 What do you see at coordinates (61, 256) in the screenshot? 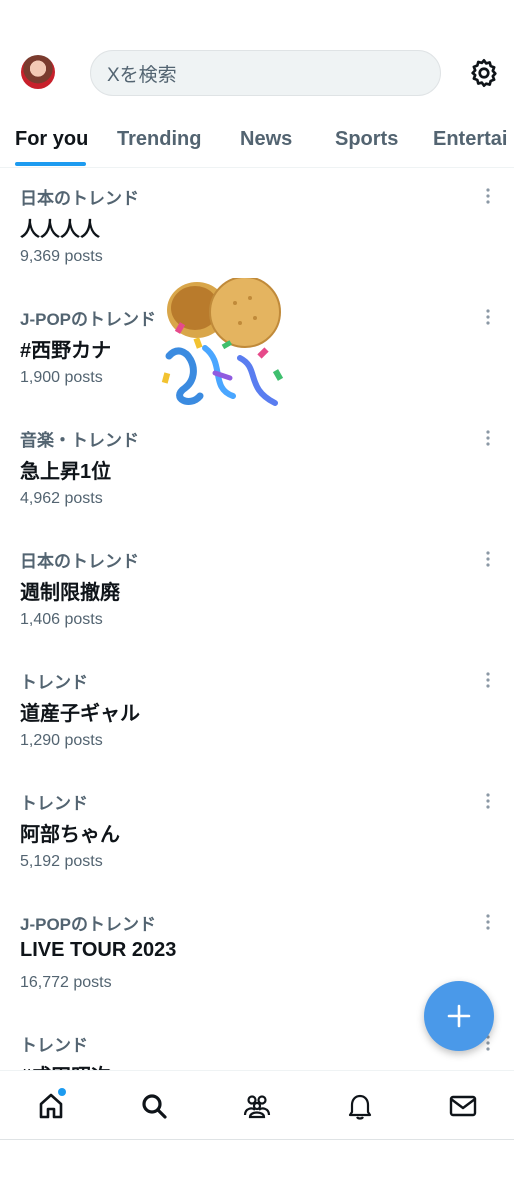
I see `trend-post-count: 9,369 posts` at bounding box center [61, 256].